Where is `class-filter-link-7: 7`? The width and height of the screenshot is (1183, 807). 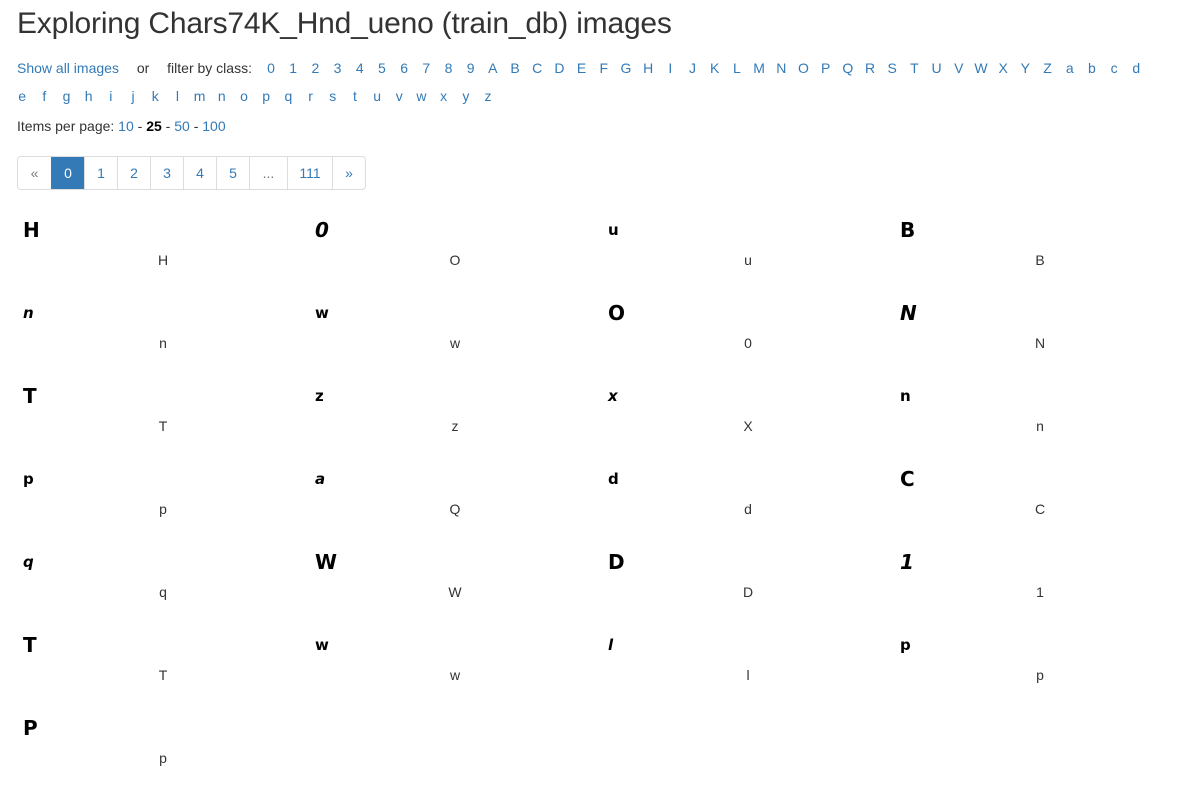
class-filter-link-7: 7 is located at coordinates (426, 68).